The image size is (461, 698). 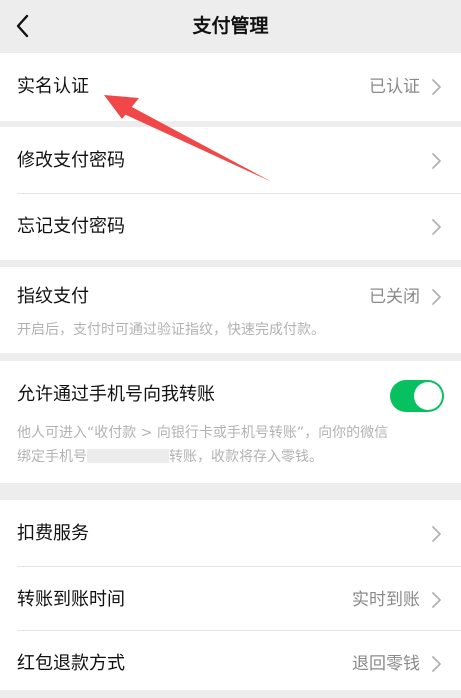 What do you see at coordinates (116, 394) in the screenshot?
I see `phone-transfer-label: 允许通过手机号向我转账` at bounding box center [116, 394].